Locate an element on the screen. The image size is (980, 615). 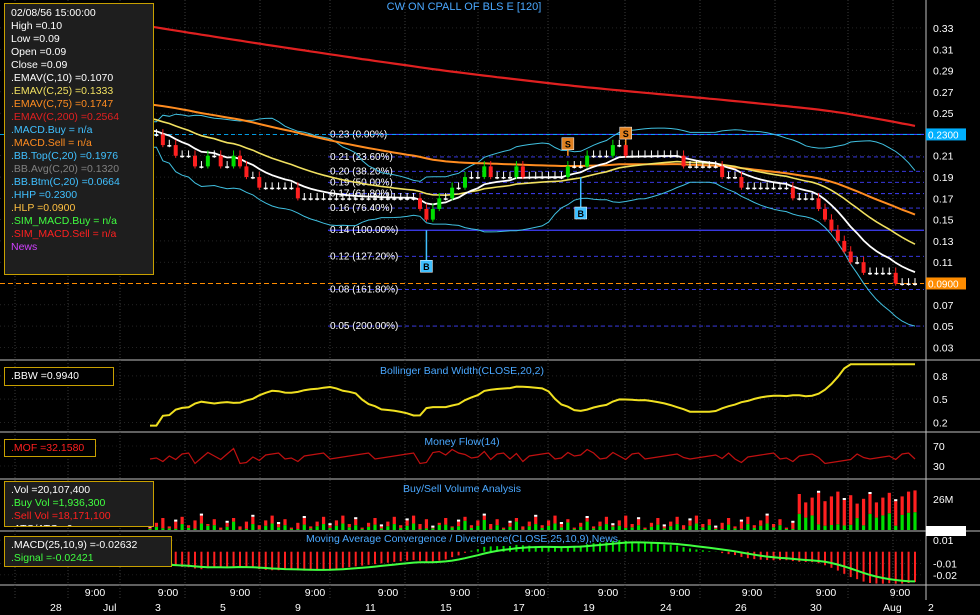
vol-tick-label-0: 26M is located at coordinates (943, 500).